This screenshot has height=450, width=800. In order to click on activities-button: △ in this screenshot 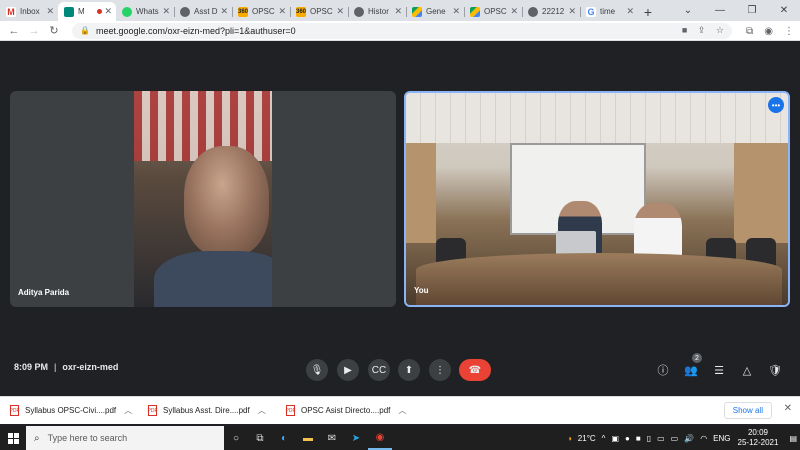, I will do `click(747, 370)`.